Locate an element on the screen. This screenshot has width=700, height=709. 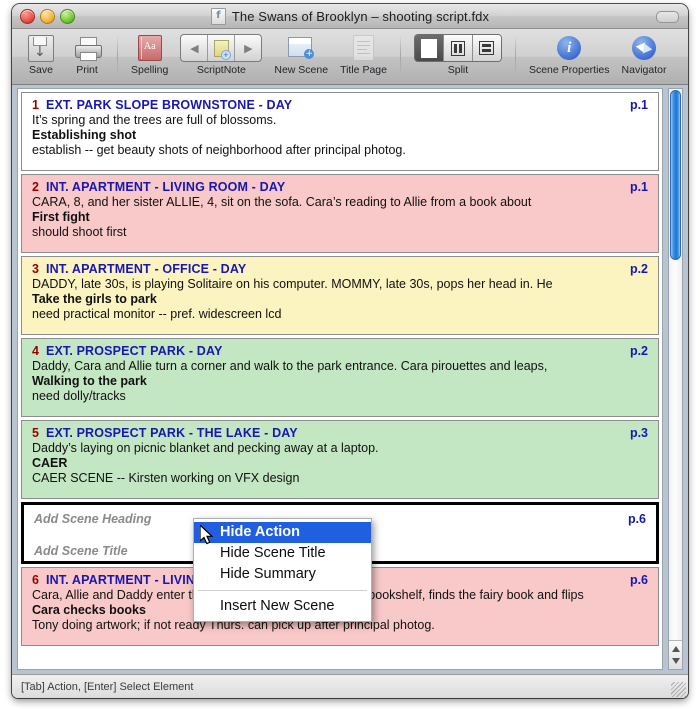
split-vertical-button is located at coordinates (458, 48).